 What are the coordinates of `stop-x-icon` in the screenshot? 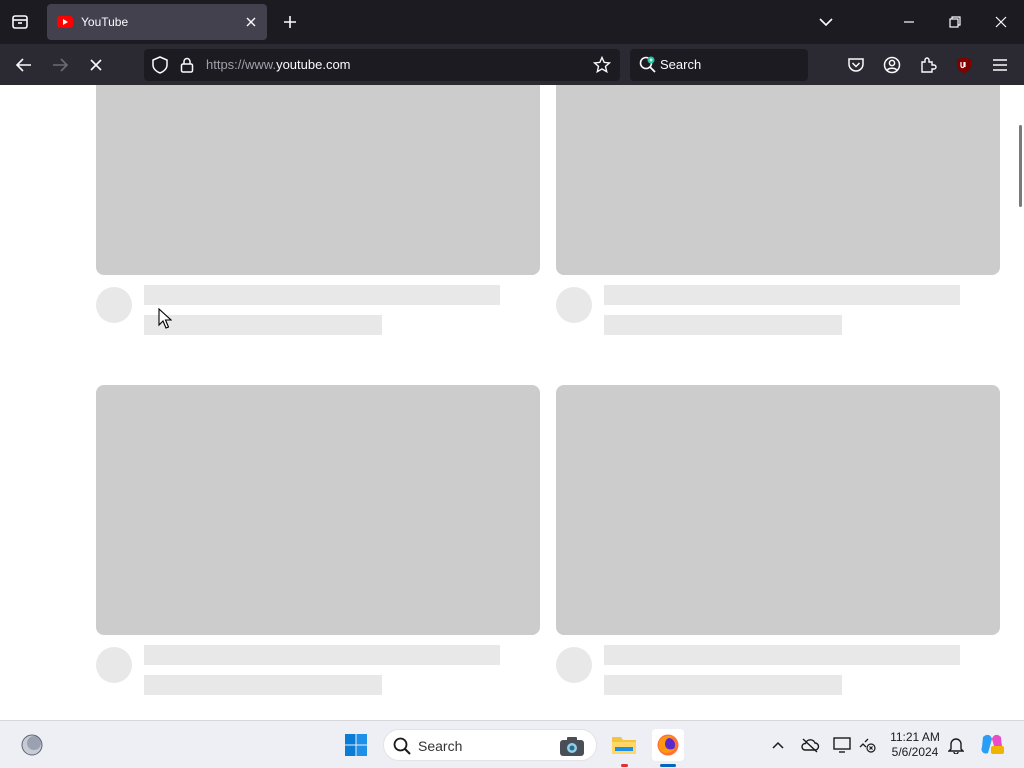 It's located at (96, 65).